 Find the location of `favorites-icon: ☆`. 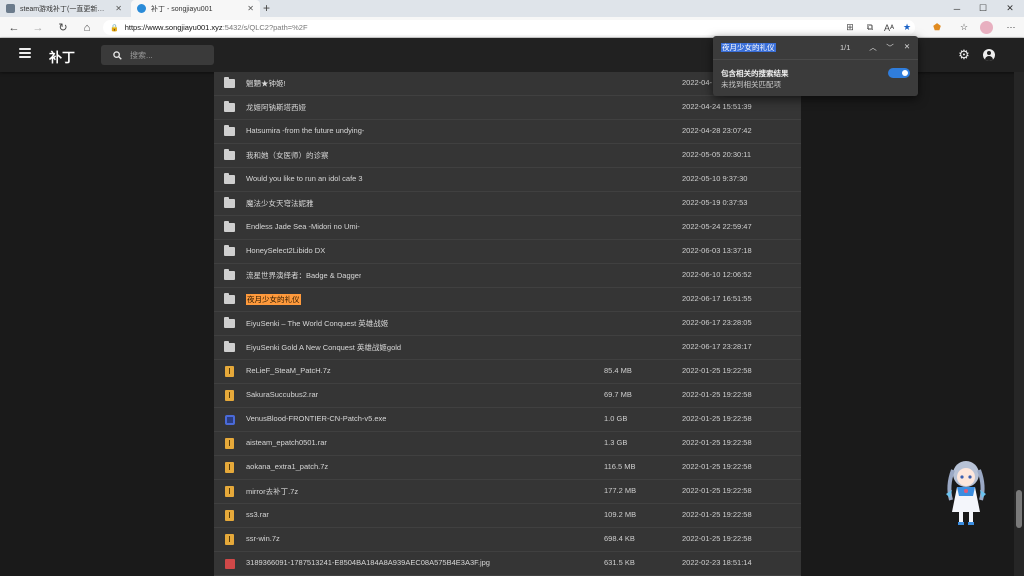

favorites-icon: ☆ is located at coordinates (964, 27).